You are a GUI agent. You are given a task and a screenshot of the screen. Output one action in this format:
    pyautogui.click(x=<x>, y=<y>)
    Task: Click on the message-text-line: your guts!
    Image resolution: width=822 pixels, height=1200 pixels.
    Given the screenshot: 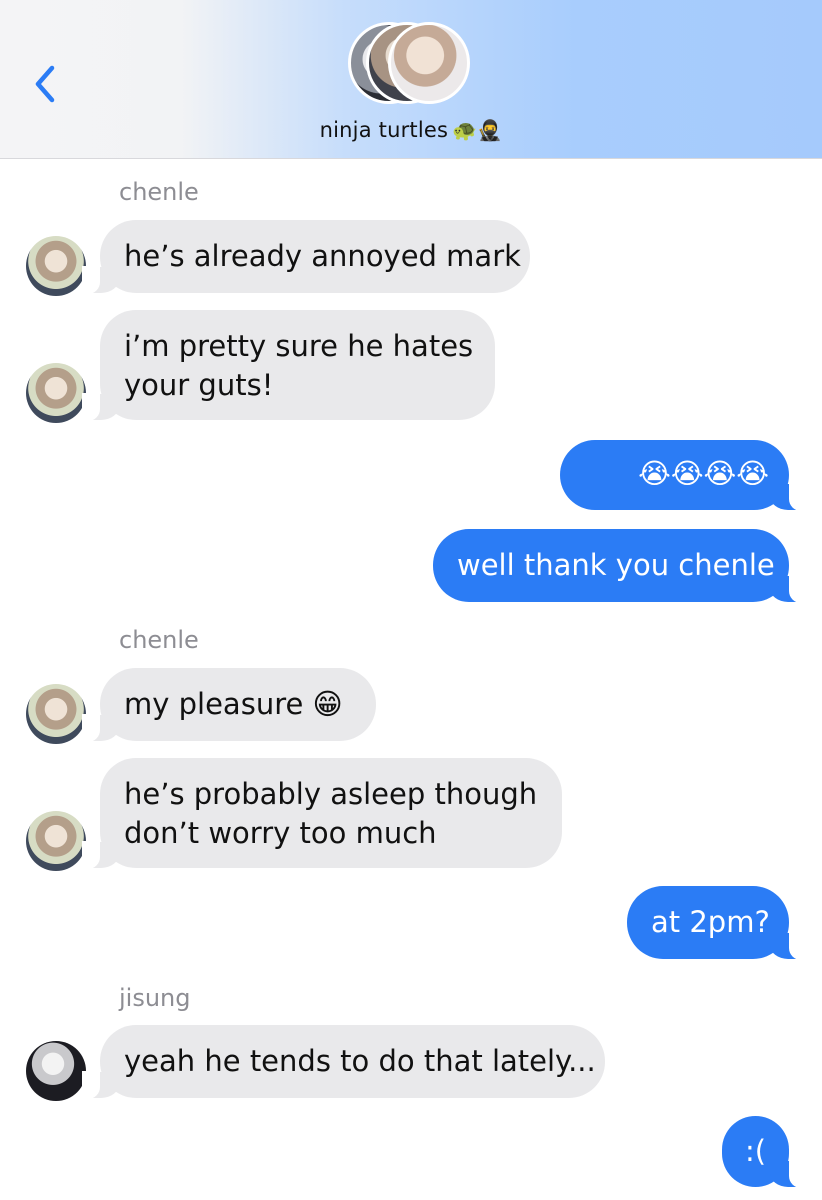 What is the action you would take?
    pyautogui.click(x=199, y=385)
    